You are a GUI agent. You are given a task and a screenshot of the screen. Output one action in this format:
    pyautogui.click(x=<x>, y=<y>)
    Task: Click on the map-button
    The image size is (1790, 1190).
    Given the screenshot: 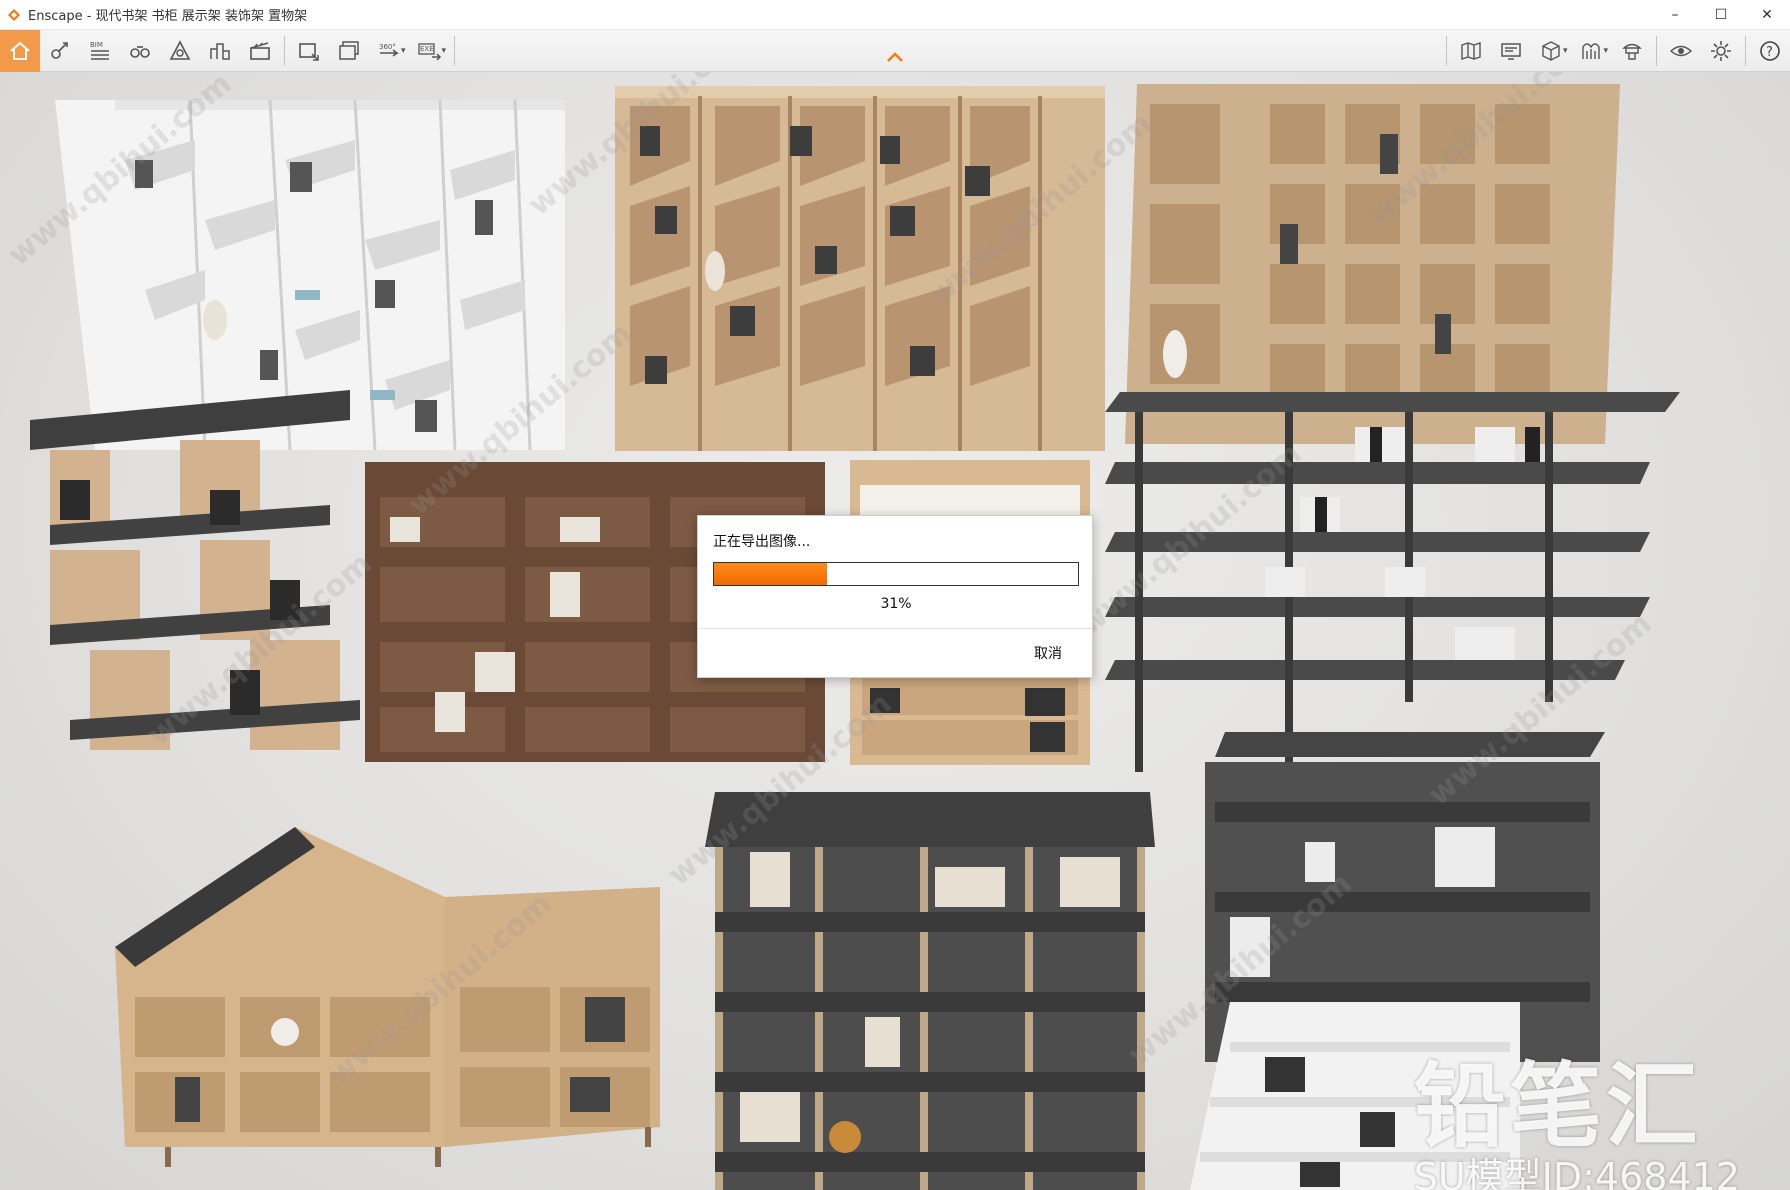 What is the action you would take?
    pyautogui.click(x=1471, y=51)
    